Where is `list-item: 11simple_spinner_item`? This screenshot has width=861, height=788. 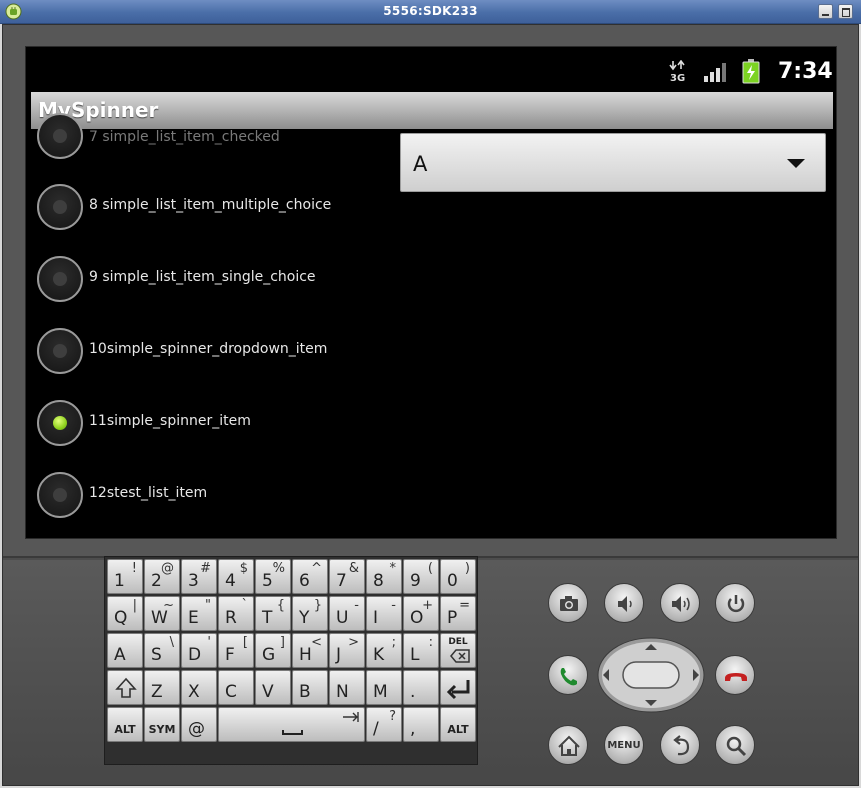
list-item: 11simple_spinner_item is located at coordinates (211, 423).